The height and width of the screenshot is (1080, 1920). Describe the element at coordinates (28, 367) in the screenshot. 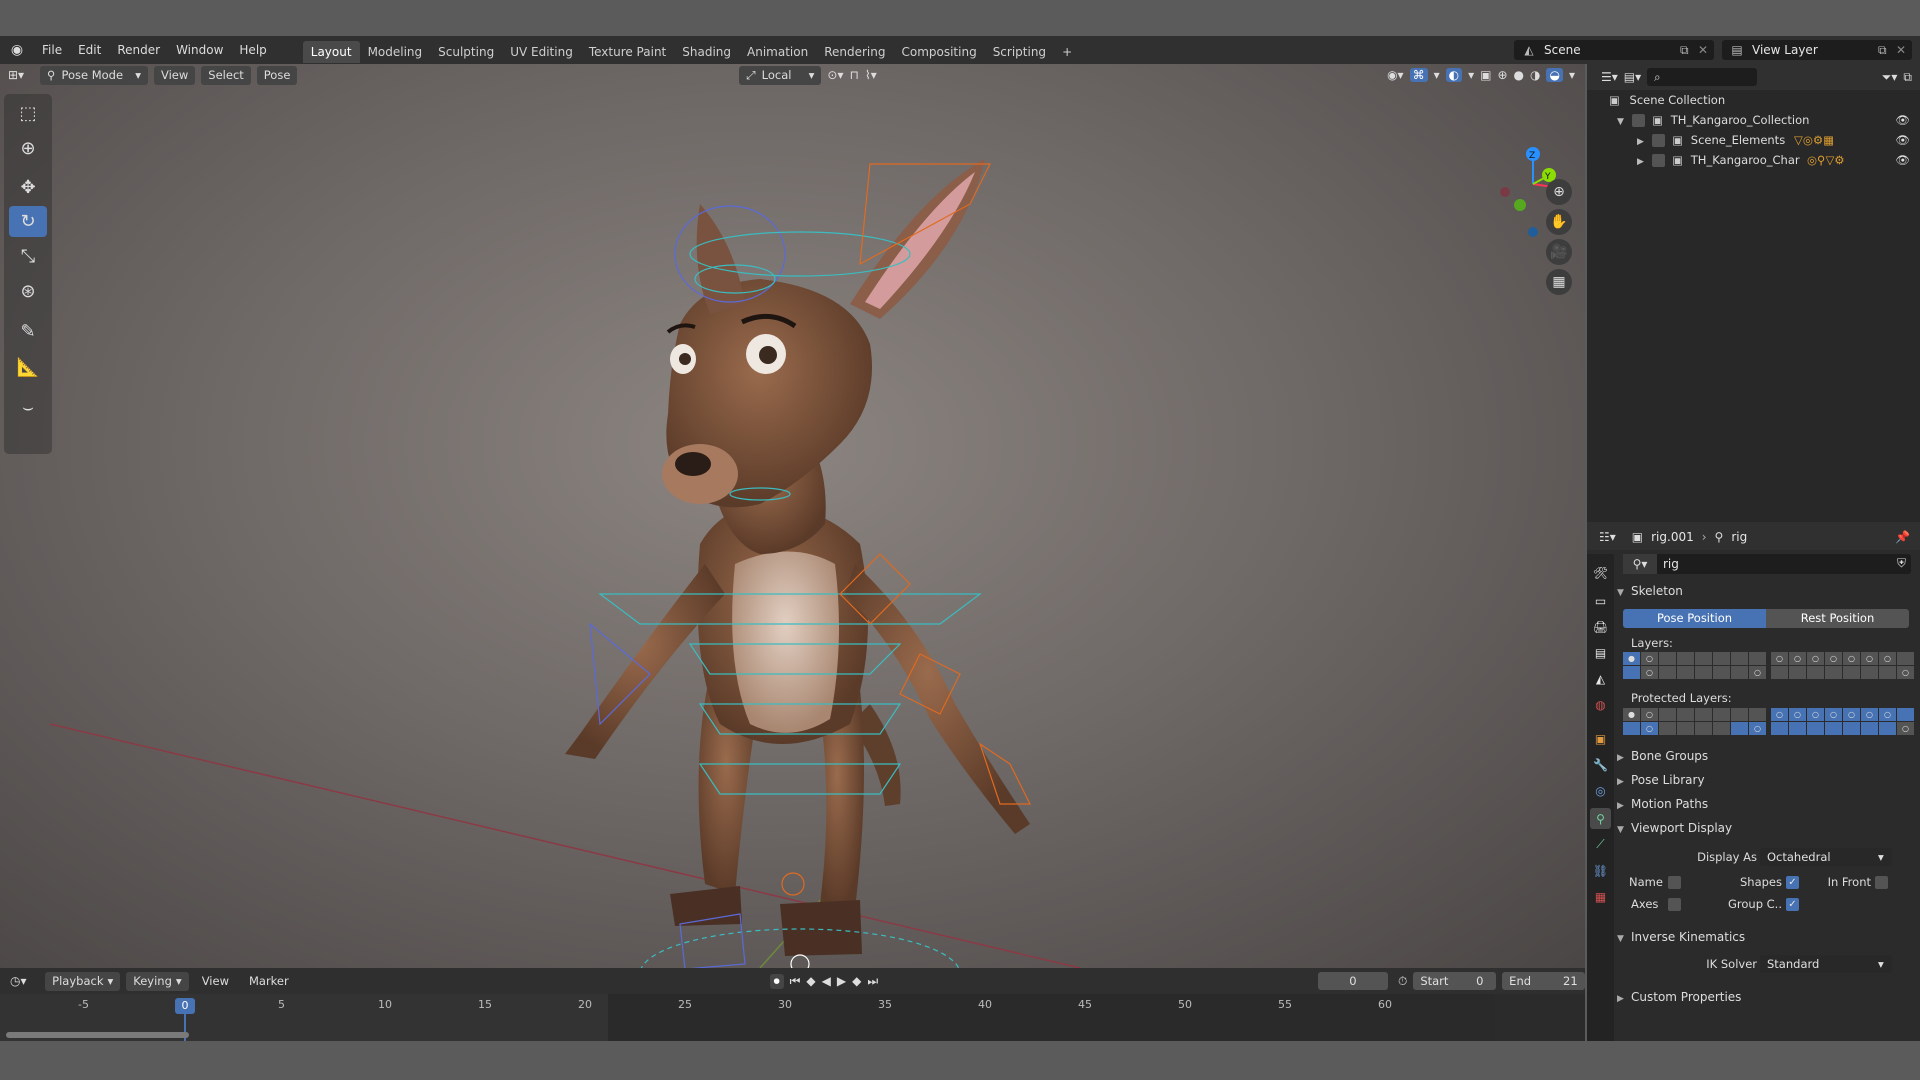

I see `measure-tool: 📐` at that location.